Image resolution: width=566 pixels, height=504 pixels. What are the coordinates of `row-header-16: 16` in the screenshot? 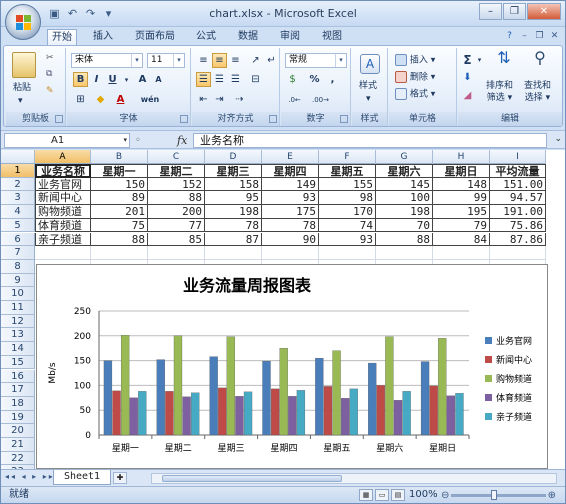 It's located at (18, 376).